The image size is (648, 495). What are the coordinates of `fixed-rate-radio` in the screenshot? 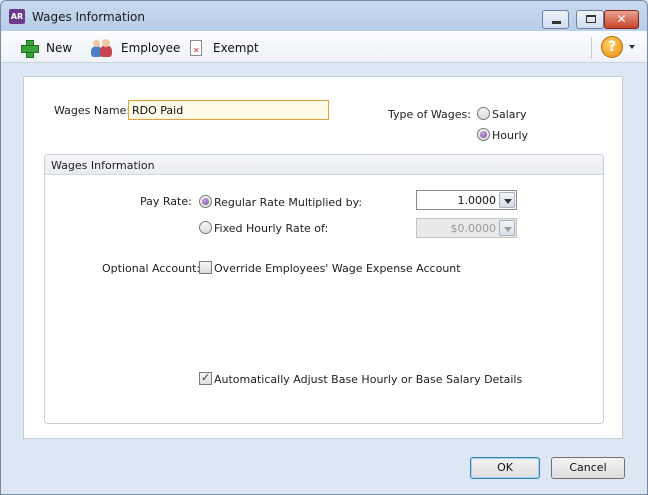 It's located at (205, 227).